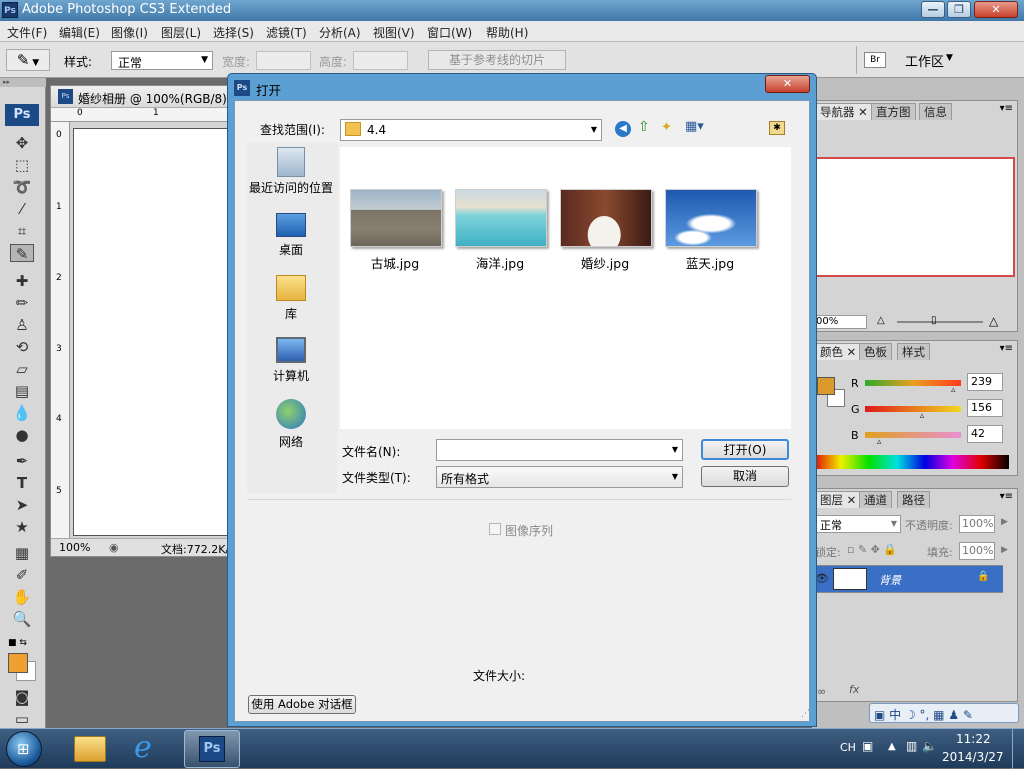 The width and height of the screenshot is (1024, 769). What do you see at coordinates (22, 619) in the screenshot?
I see `zoom-tool-icon: 🔍` at bounding box center [22, 619].